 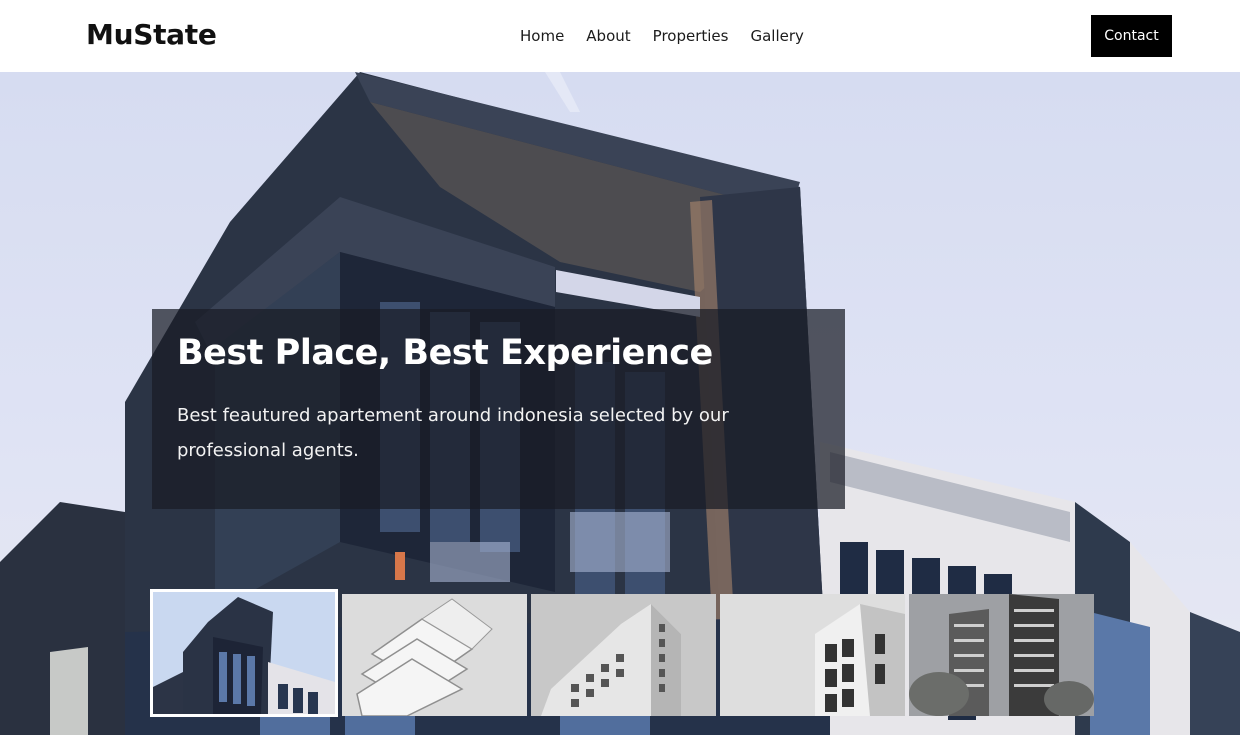 What do you see at coordinates (776, 36) in the screenshot?
I see `nav-link-gallery: Gallery` at bounding box center [776, 36].